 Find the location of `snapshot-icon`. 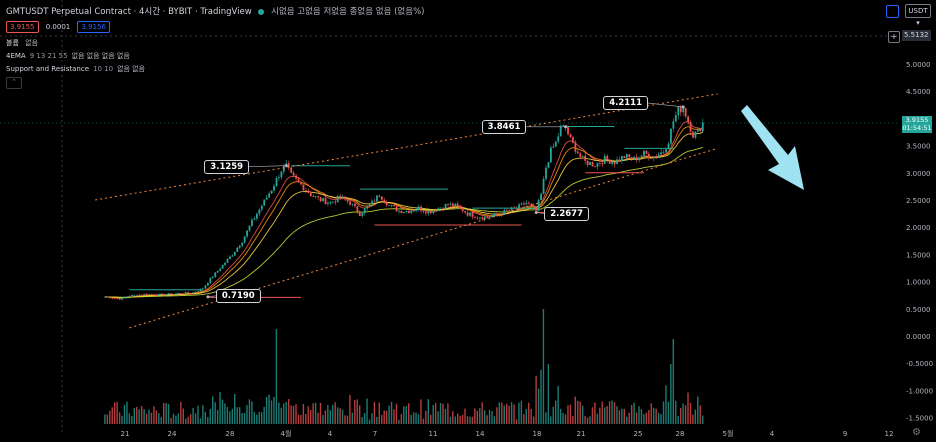

snapshot-icon is located at coordinates (892, 11).